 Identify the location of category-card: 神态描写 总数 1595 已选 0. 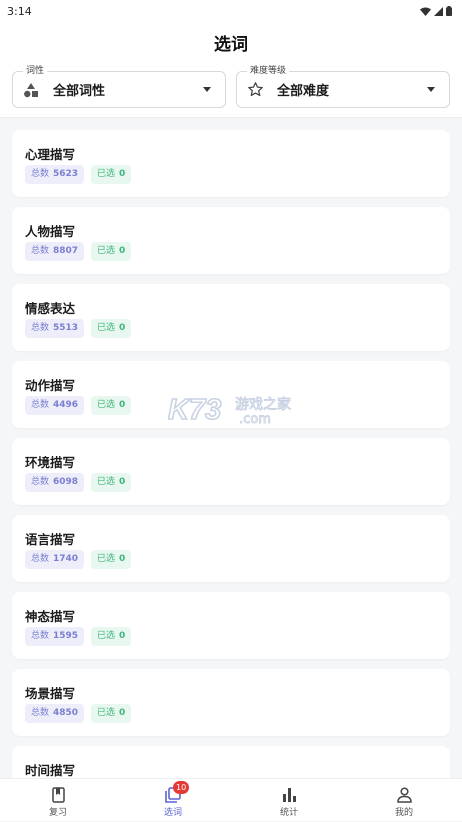
(231, 625).